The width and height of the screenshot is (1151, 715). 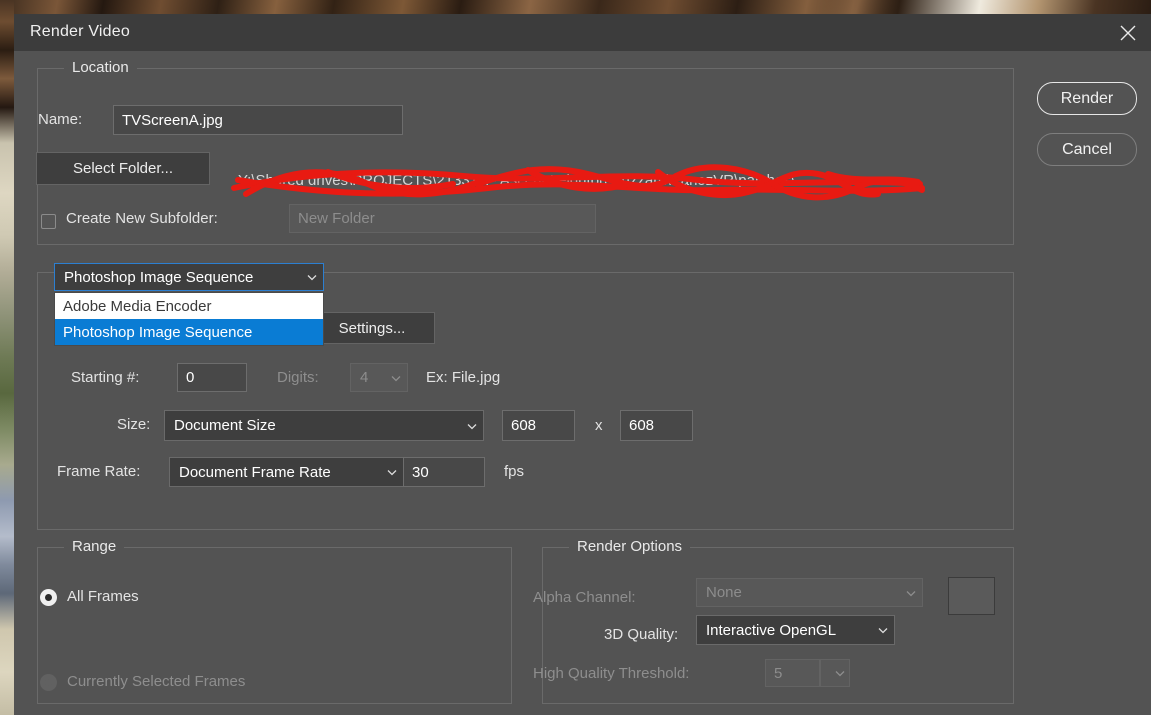 What do you see at coordinates (212, 377) in the screenshot?
I see `starting-number-input` at bounding box center [212, 377].